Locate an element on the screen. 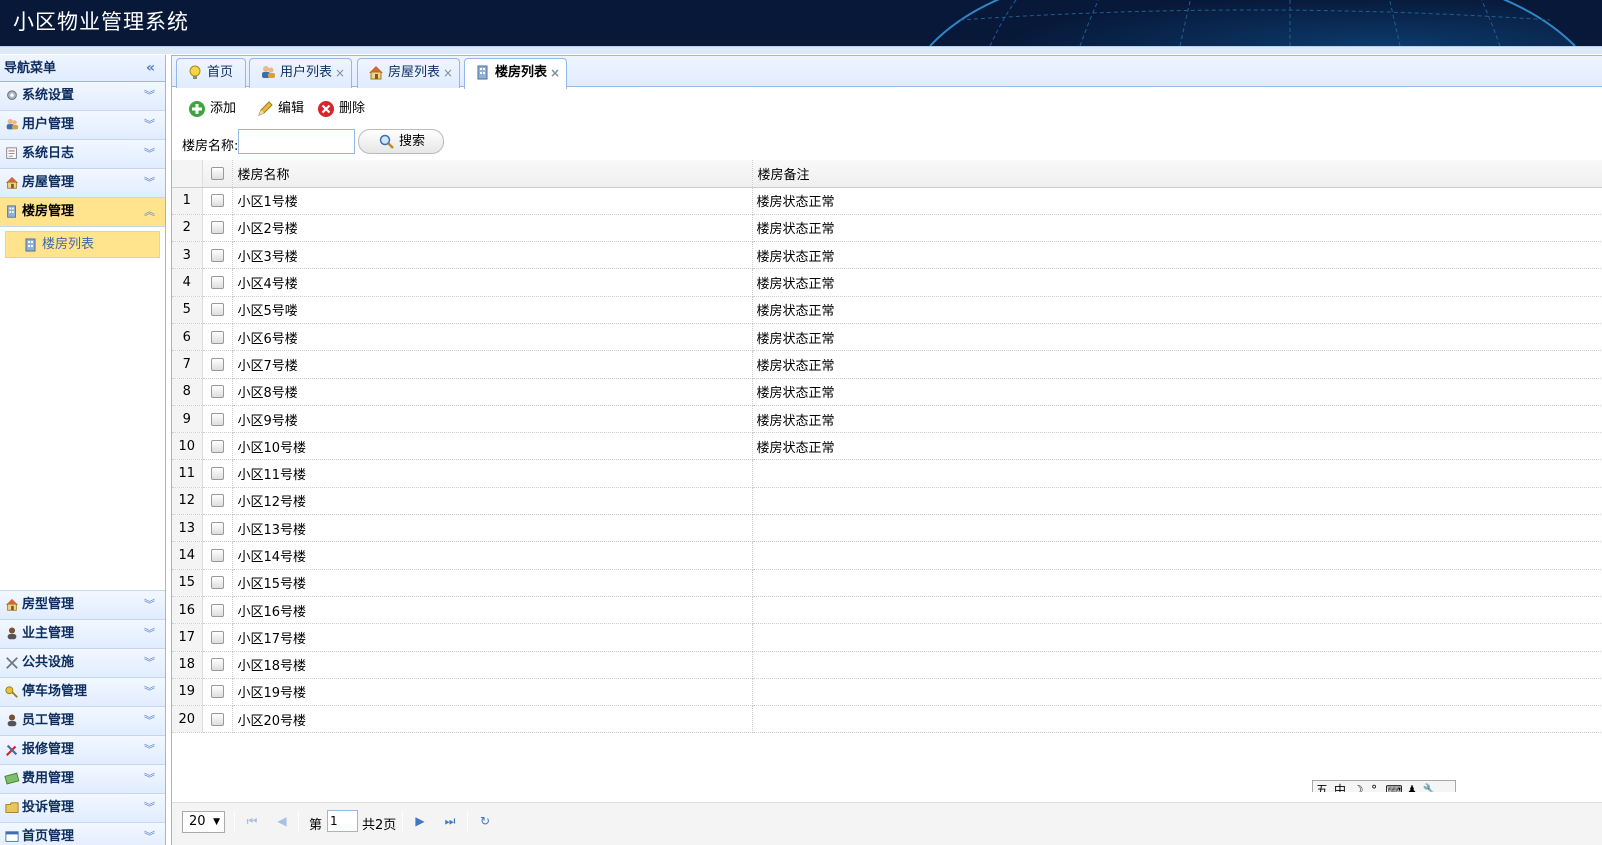  row-number: 19 is located at coordinates (187, 692).